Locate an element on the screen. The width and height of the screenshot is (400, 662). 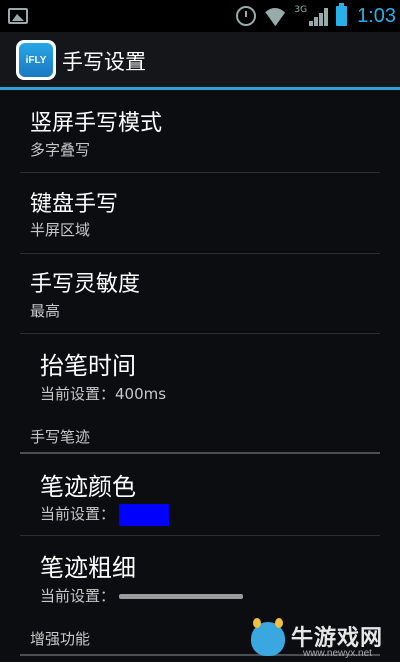
setting-summary: 最高 is located at coordinates (45, 311).